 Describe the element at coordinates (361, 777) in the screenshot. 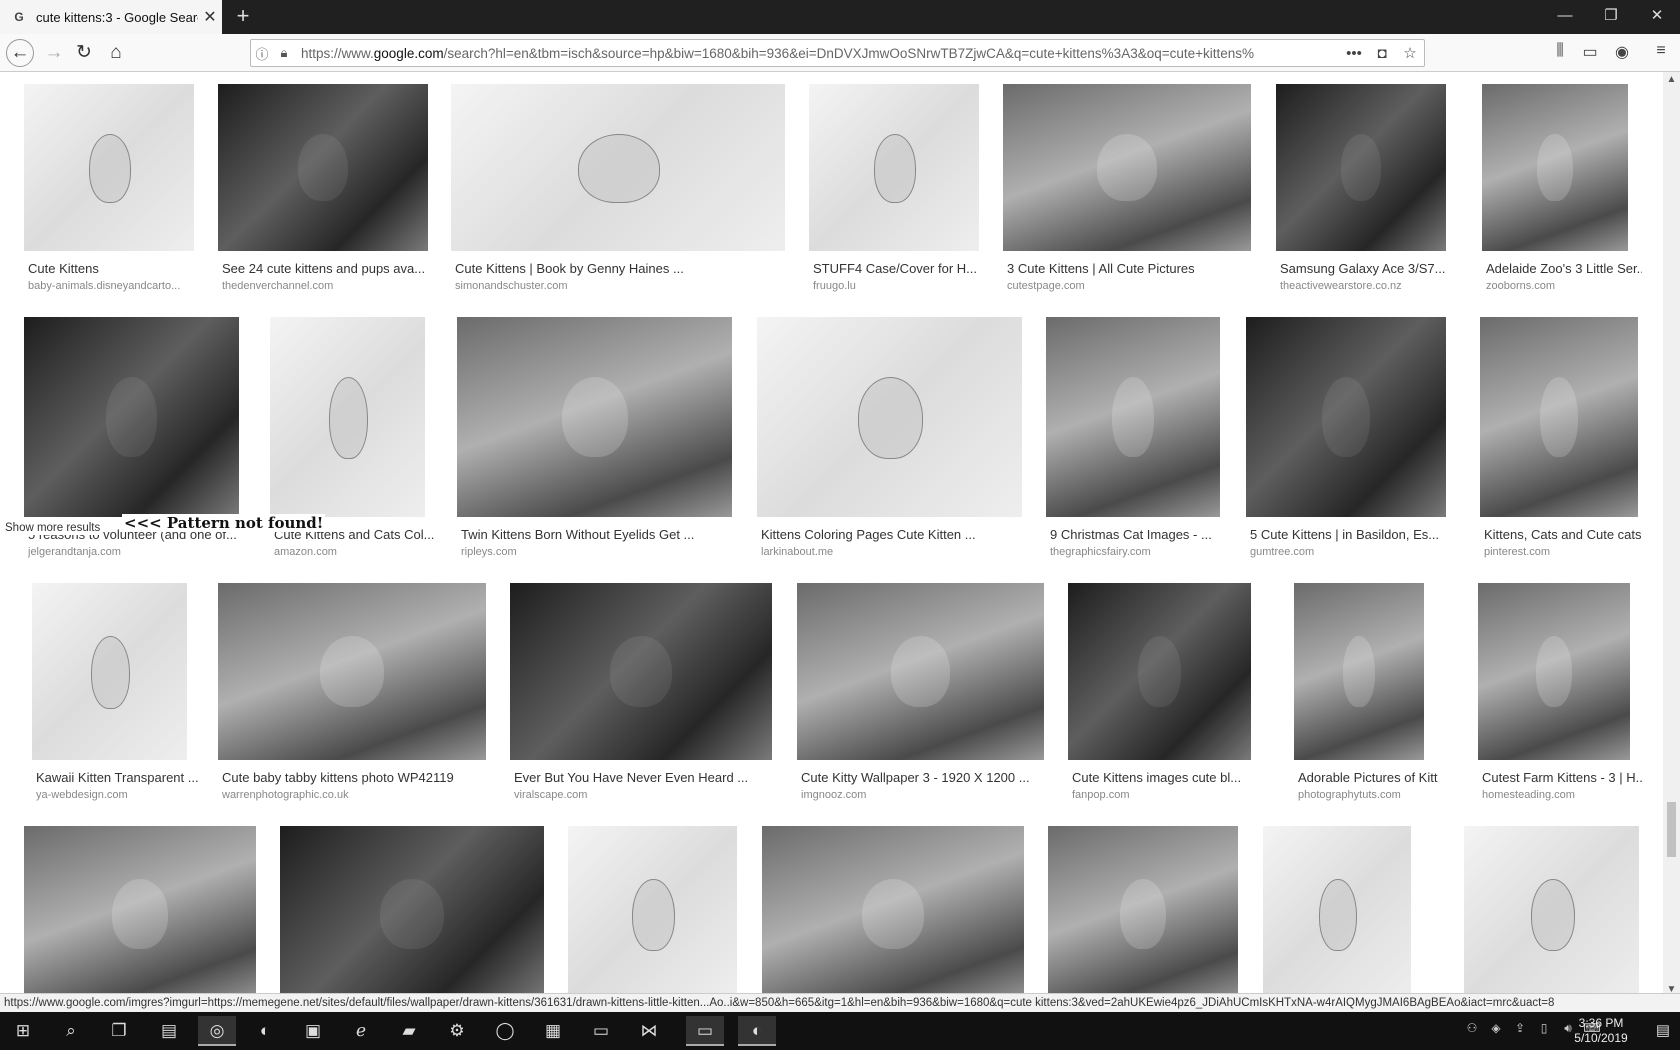

I see `result-title: Cute baby tabby kittens photo WP42119` at that location.